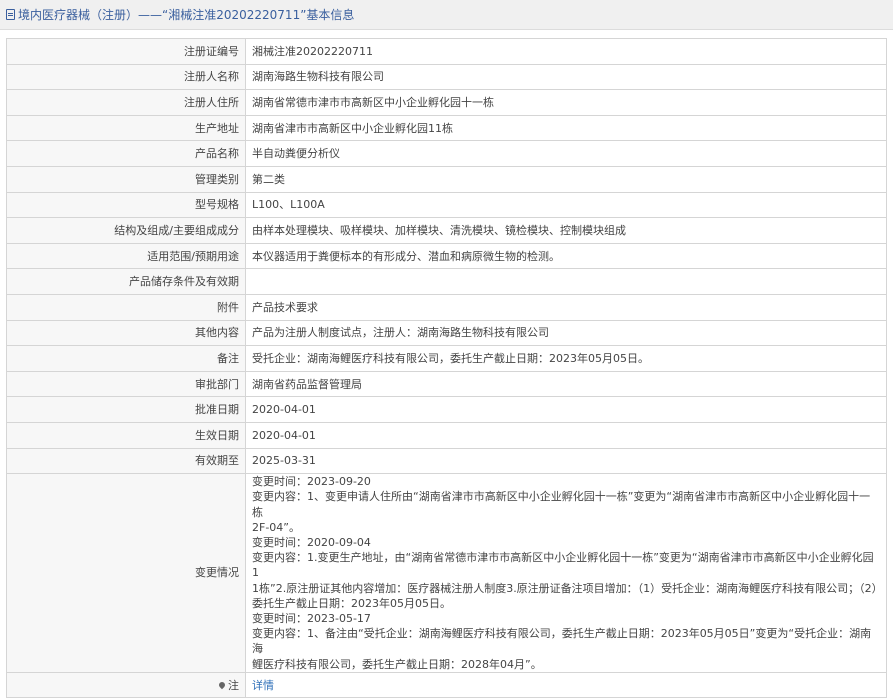  I want to click on table-row: 附件 产品技术要求, so click(446, 307).